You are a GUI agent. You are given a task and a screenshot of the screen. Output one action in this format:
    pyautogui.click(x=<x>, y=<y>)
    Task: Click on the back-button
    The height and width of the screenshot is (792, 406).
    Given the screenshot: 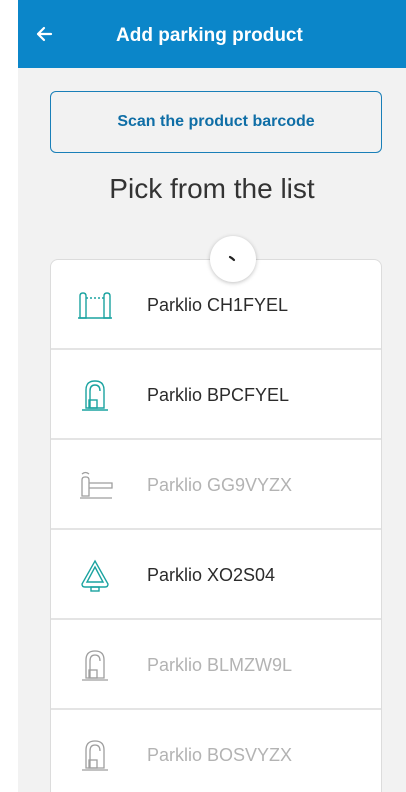 What is the action you would take?
    pyautogui.click(x=44, y=34)
    